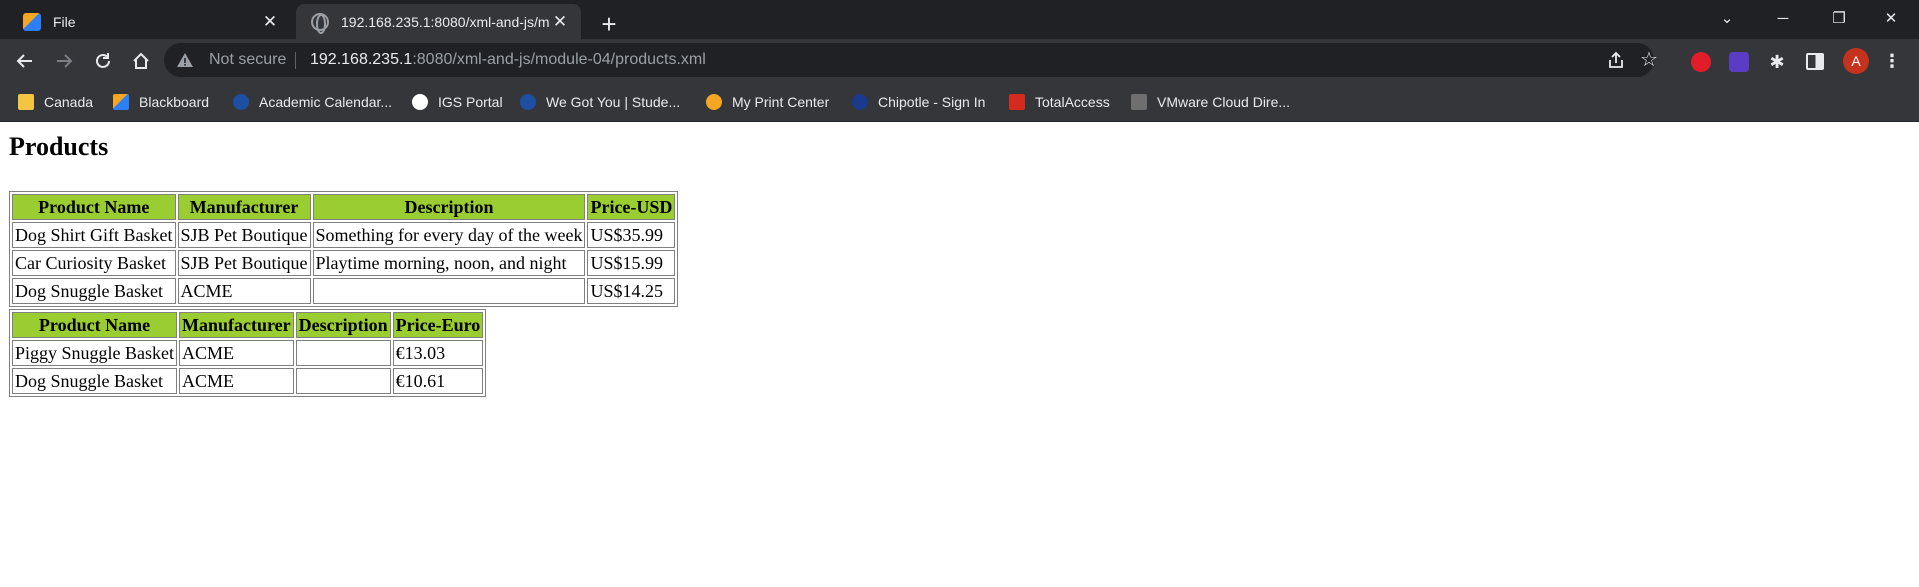 This screenshot has height=587, width=1919. I want to click on bookmark-canada: Canada, so click(55, 102).